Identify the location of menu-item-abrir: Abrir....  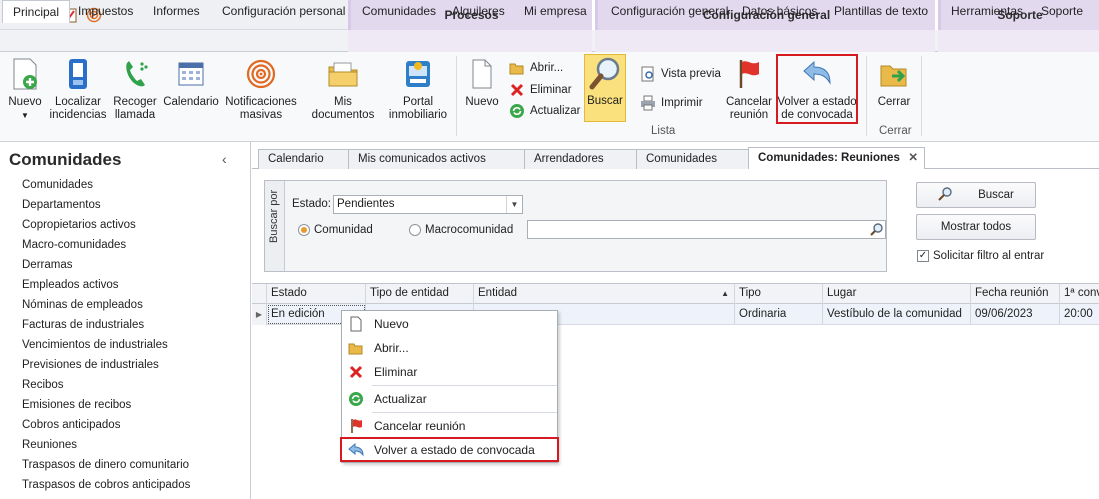
(449, 348).